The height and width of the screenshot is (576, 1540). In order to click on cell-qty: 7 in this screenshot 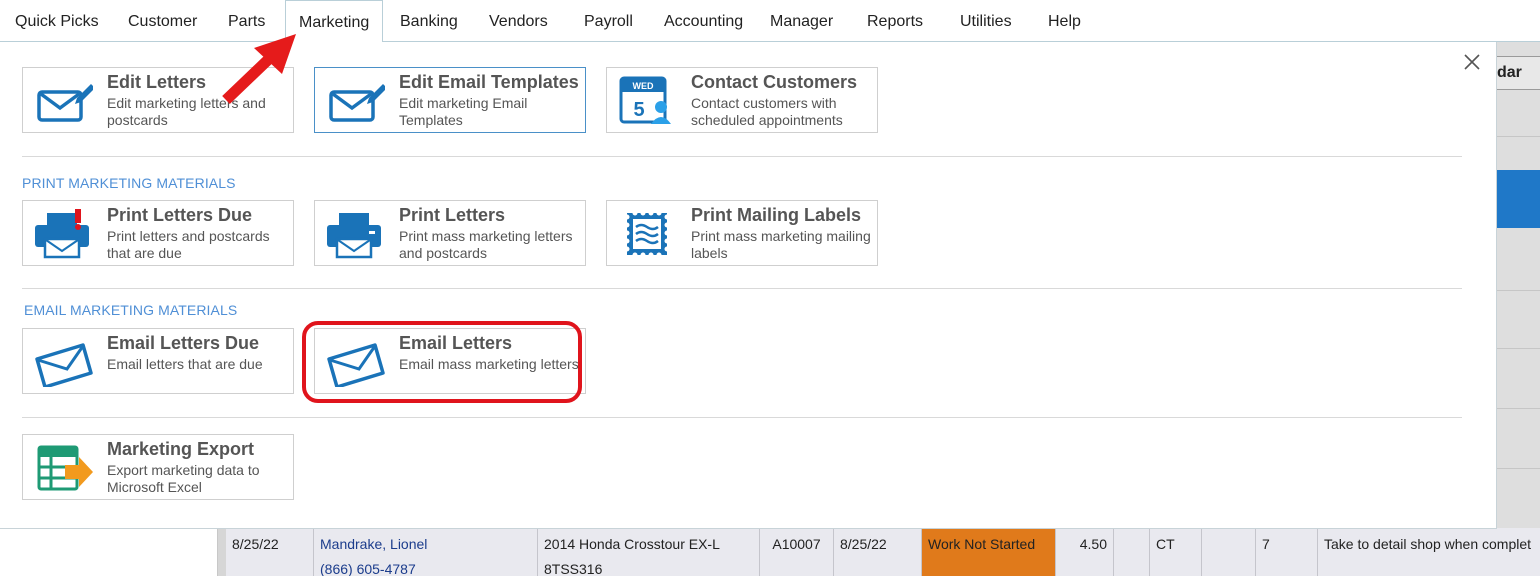, I will do `click(1287, 552)`.